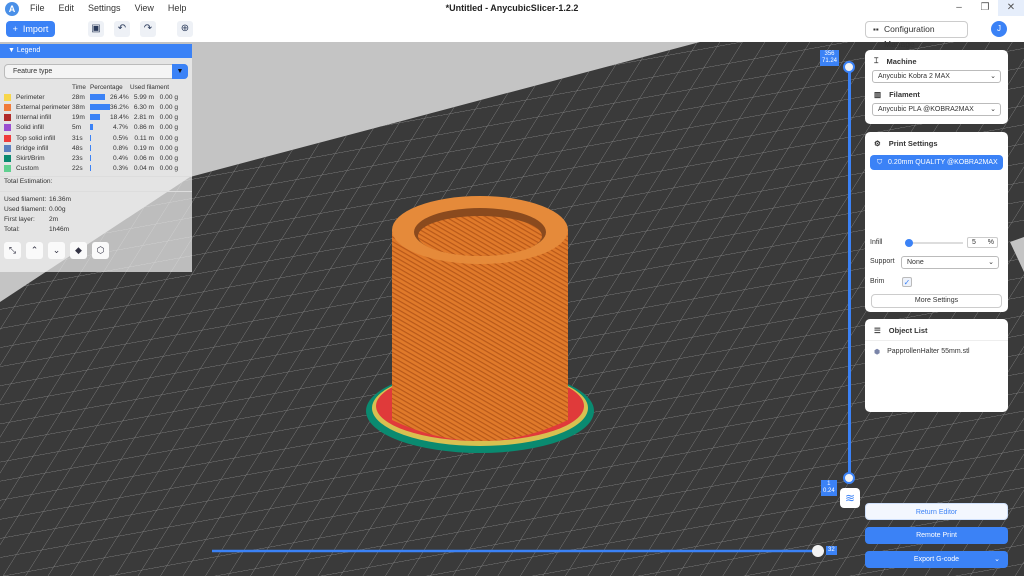 This screenshot has width=1024, height=576. What do you see at coordinates (982, 242) in the screenshot?
I see `infill-input: 5%` at bounding box center [982, 242].